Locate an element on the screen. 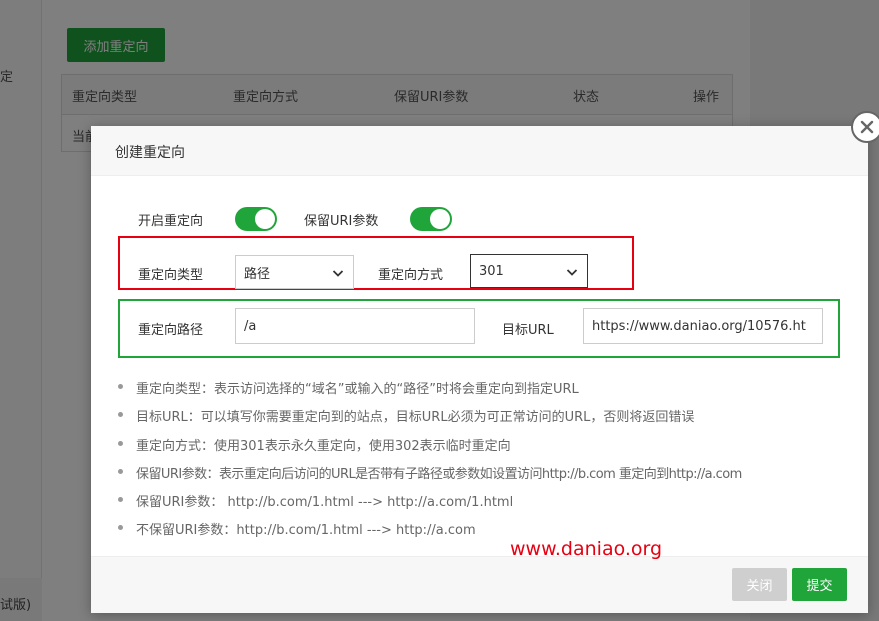 The width and height of the screenshot is (879, 621). redirect-type-select: 路径 is located at coordinates (294, 272).